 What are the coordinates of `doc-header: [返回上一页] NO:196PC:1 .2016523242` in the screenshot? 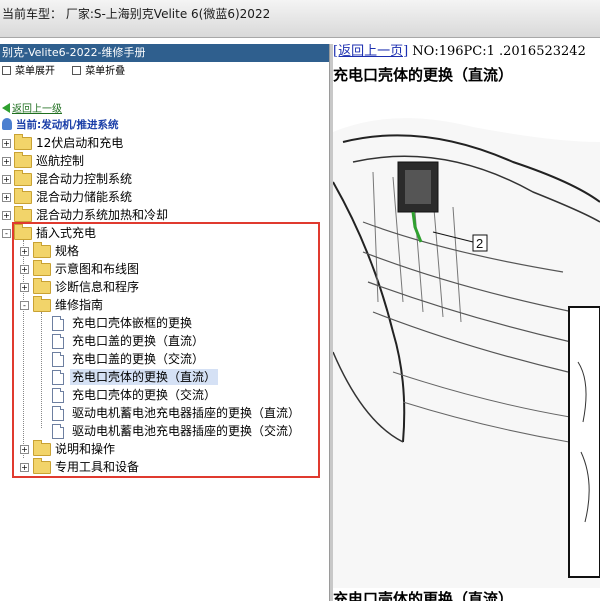 It's located at (466, 52).